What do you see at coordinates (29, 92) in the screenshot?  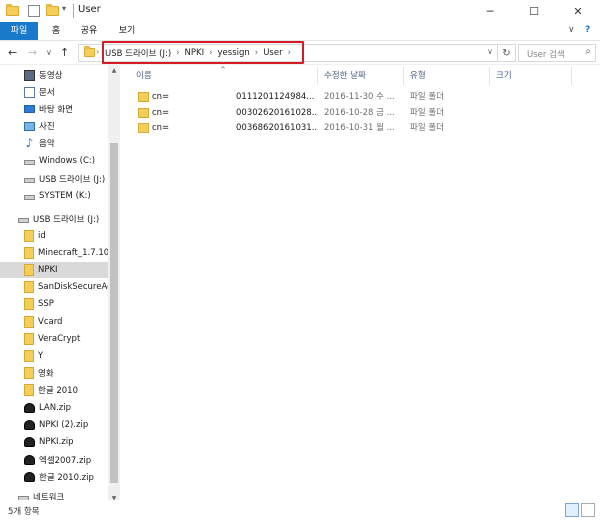 I see `document-icon` at bounding box center [29, 92].